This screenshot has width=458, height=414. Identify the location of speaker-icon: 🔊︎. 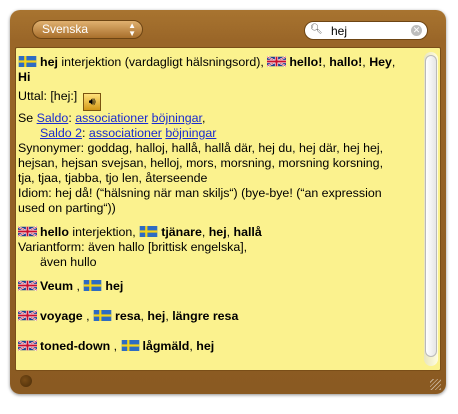
(92, 102).